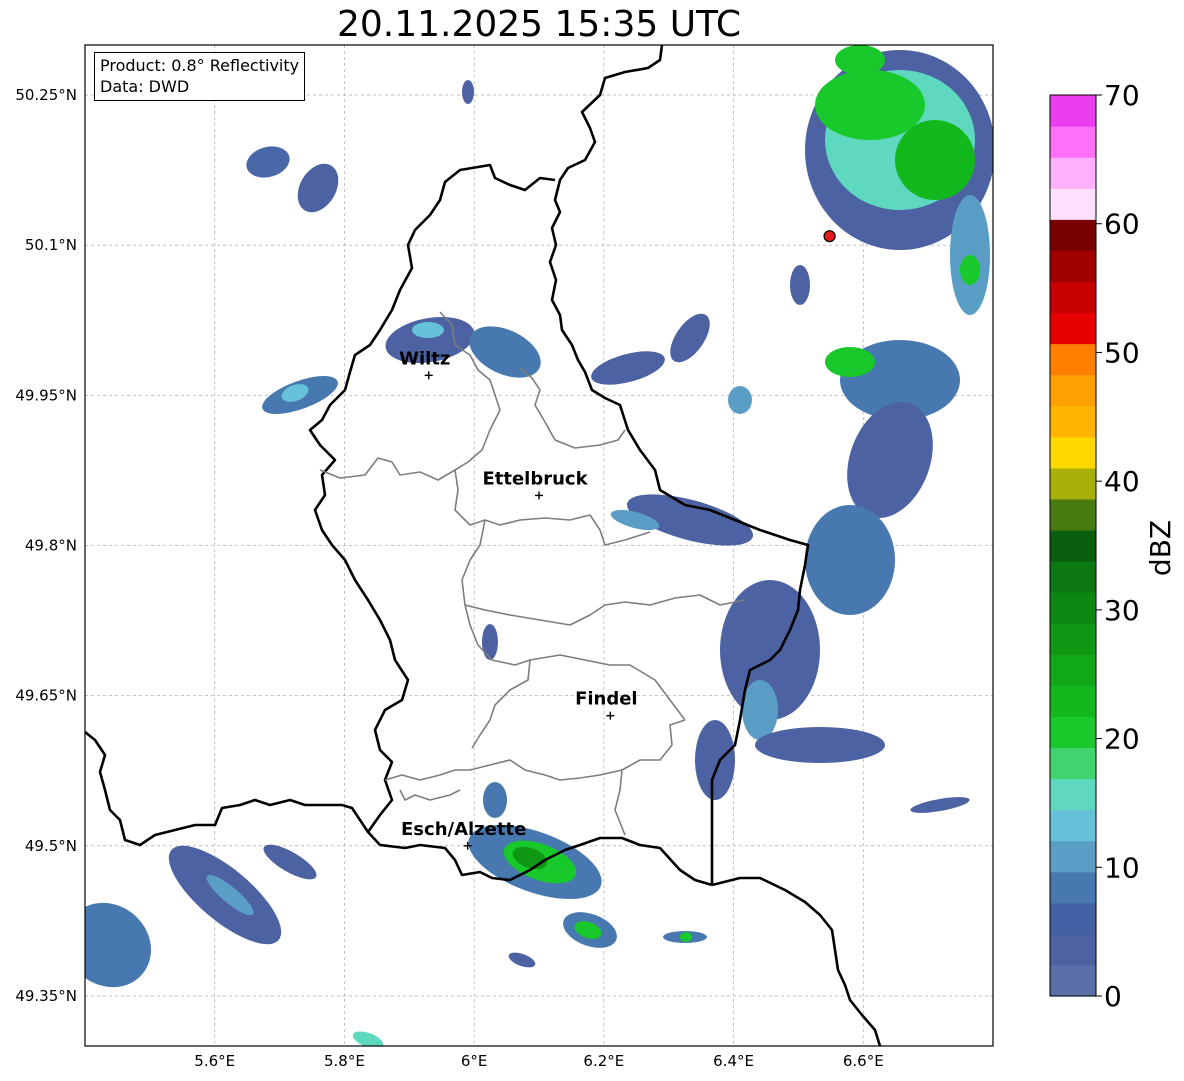  Describe the element at coordinates (145, 86) in the screenshot. I see `data-source-label: Data: DWD` at that location.